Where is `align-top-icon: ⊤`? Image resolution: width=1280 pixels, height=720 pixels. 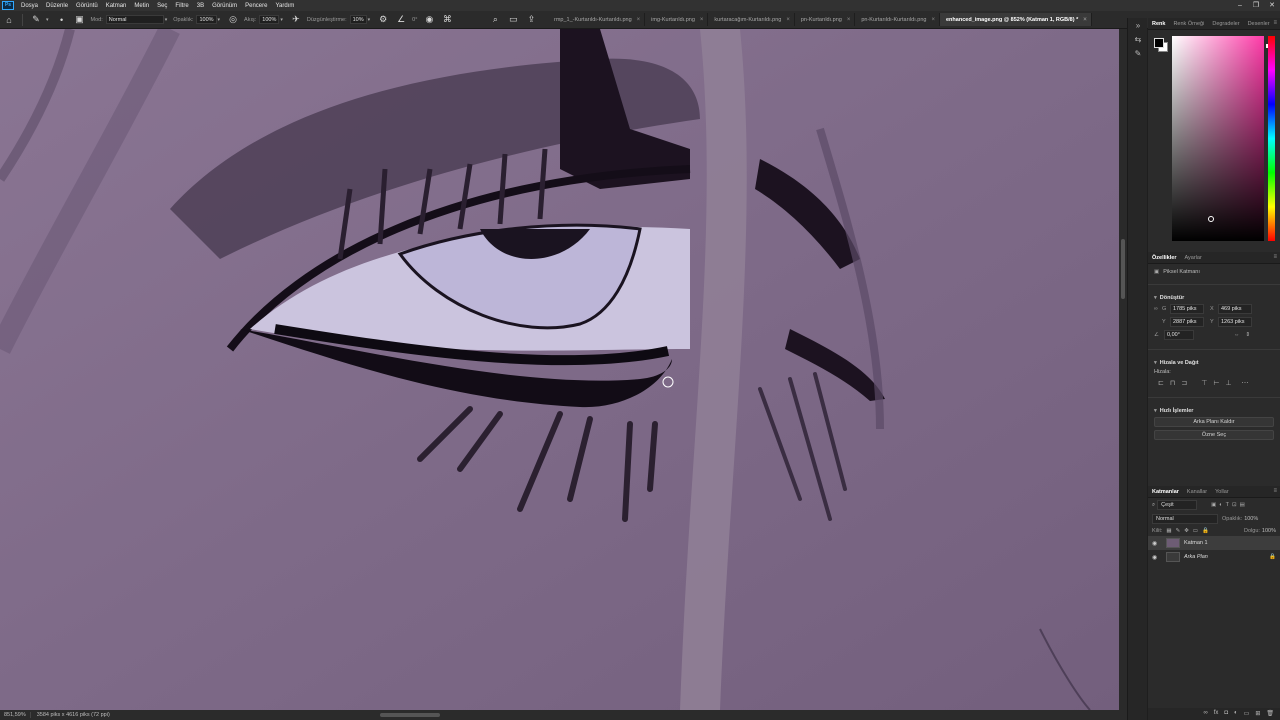 align-top-icon: ⊤ is located at coordinates (1204, 383).